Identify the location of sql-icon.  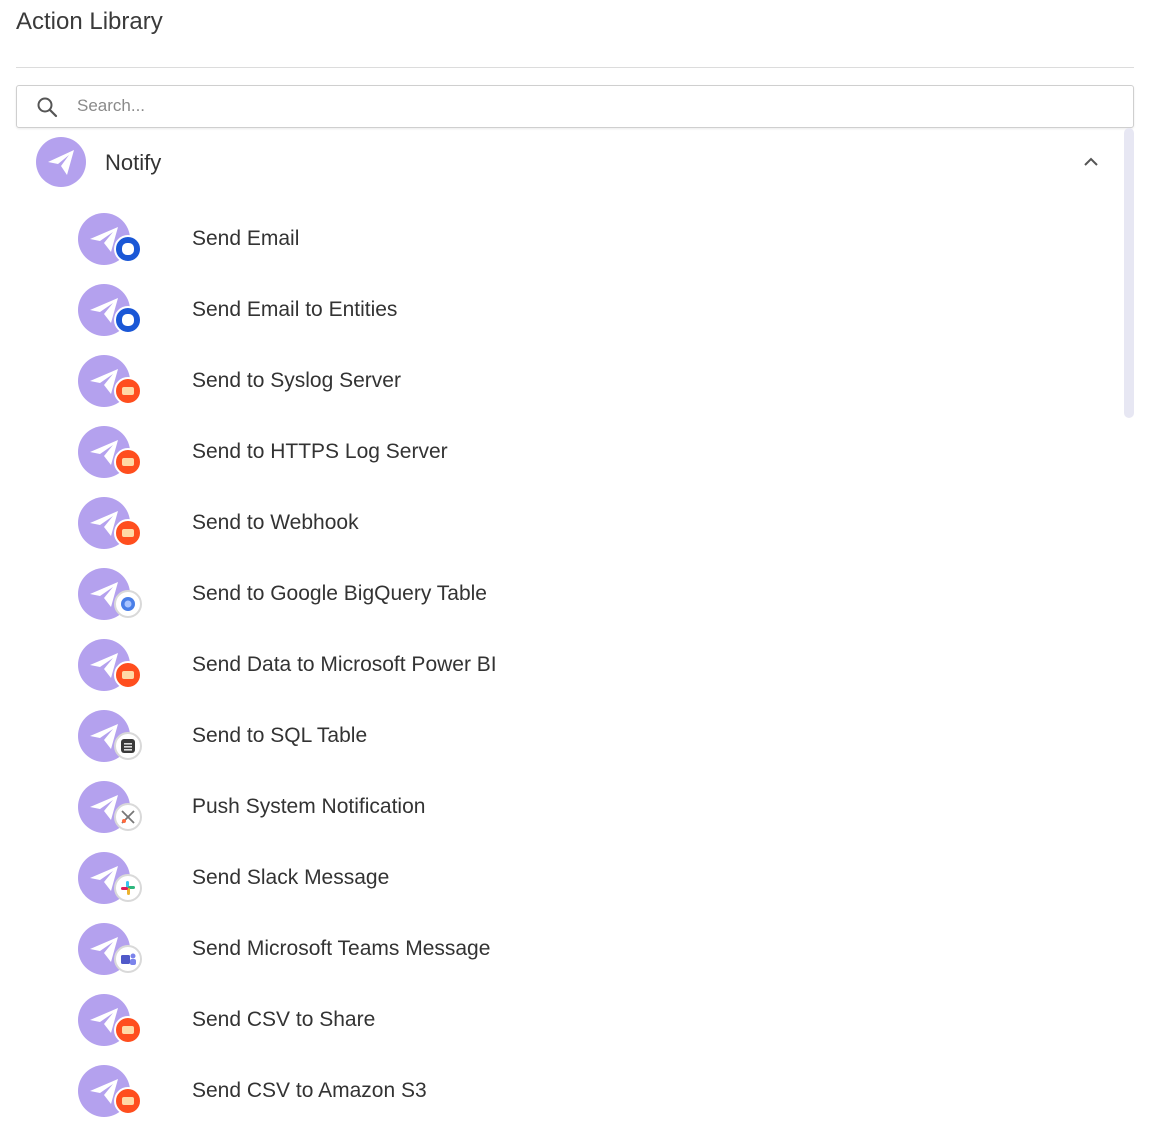
(128, 746).